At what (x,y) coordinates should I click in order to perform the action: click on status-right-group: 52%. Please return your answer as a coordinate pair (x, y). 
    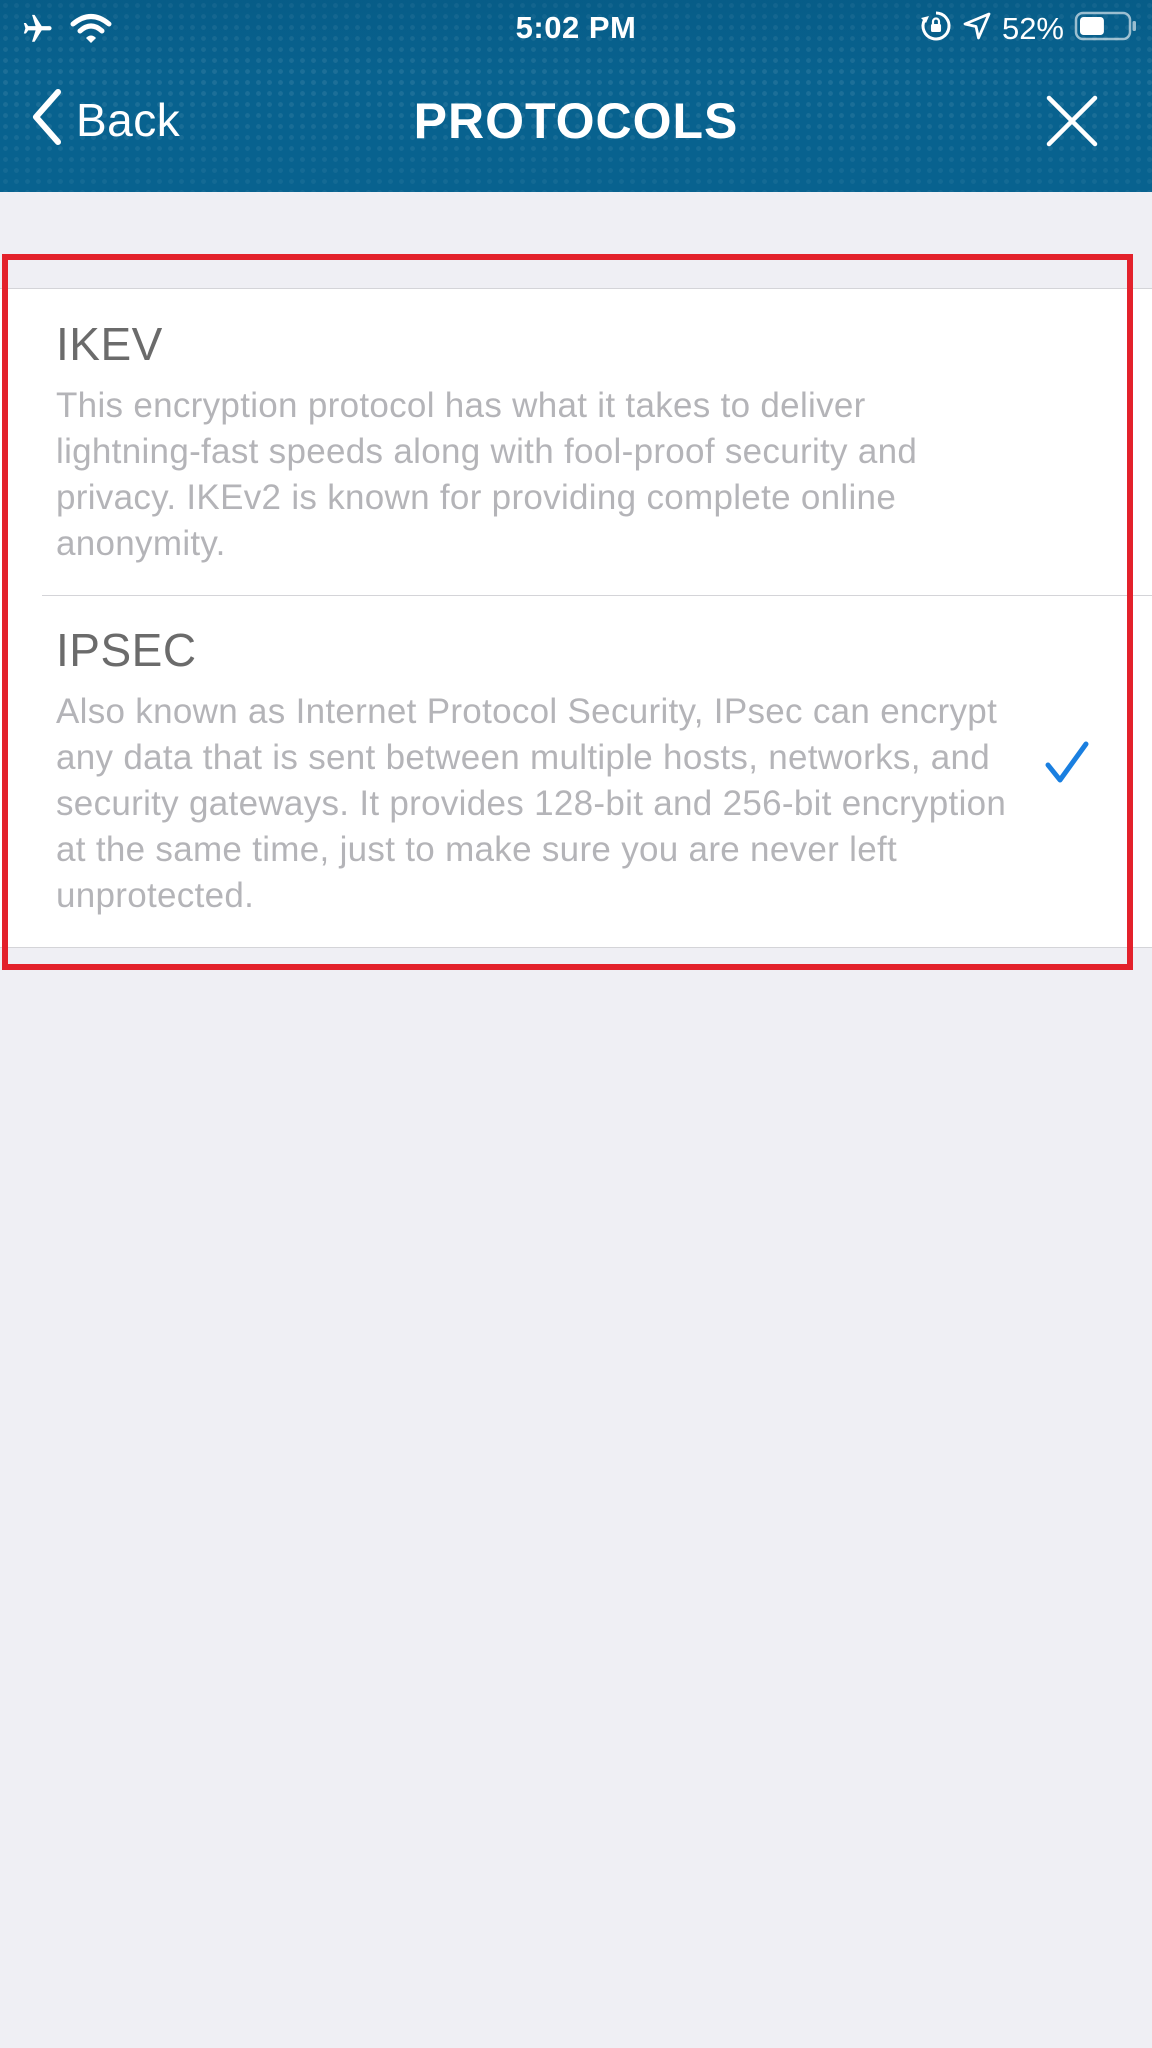
    Looking at the image, I should click on (1029, 28).